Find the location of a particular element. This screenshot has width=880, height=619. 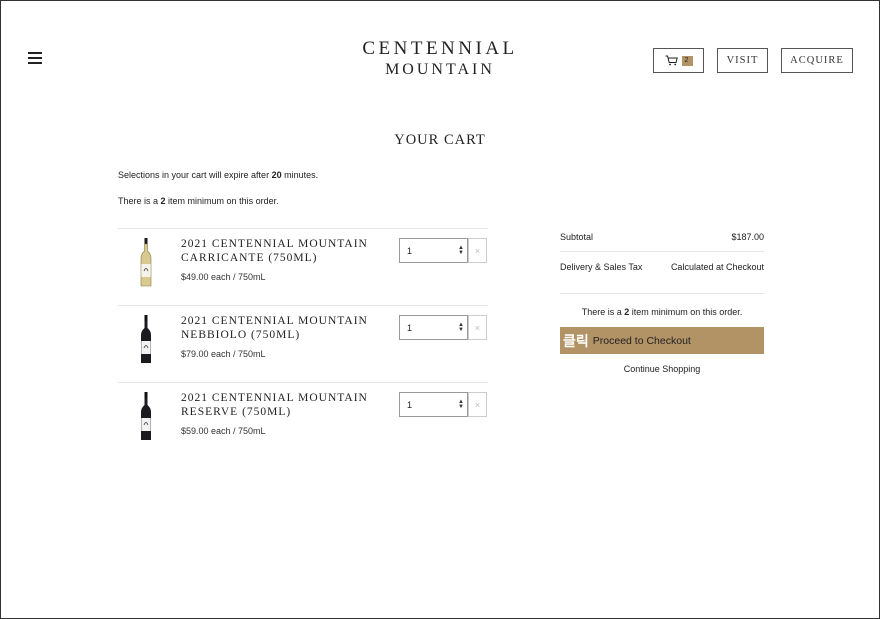

cart-count-badge: 2 is located at coordinates (687, 60).